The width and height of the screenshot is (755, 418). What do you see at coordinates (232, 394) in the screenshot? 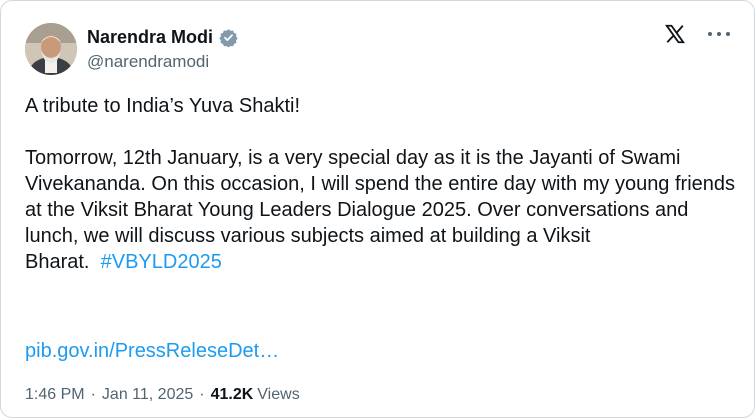
I see `views-count: 41.2K` at bounding box center [232, 394].